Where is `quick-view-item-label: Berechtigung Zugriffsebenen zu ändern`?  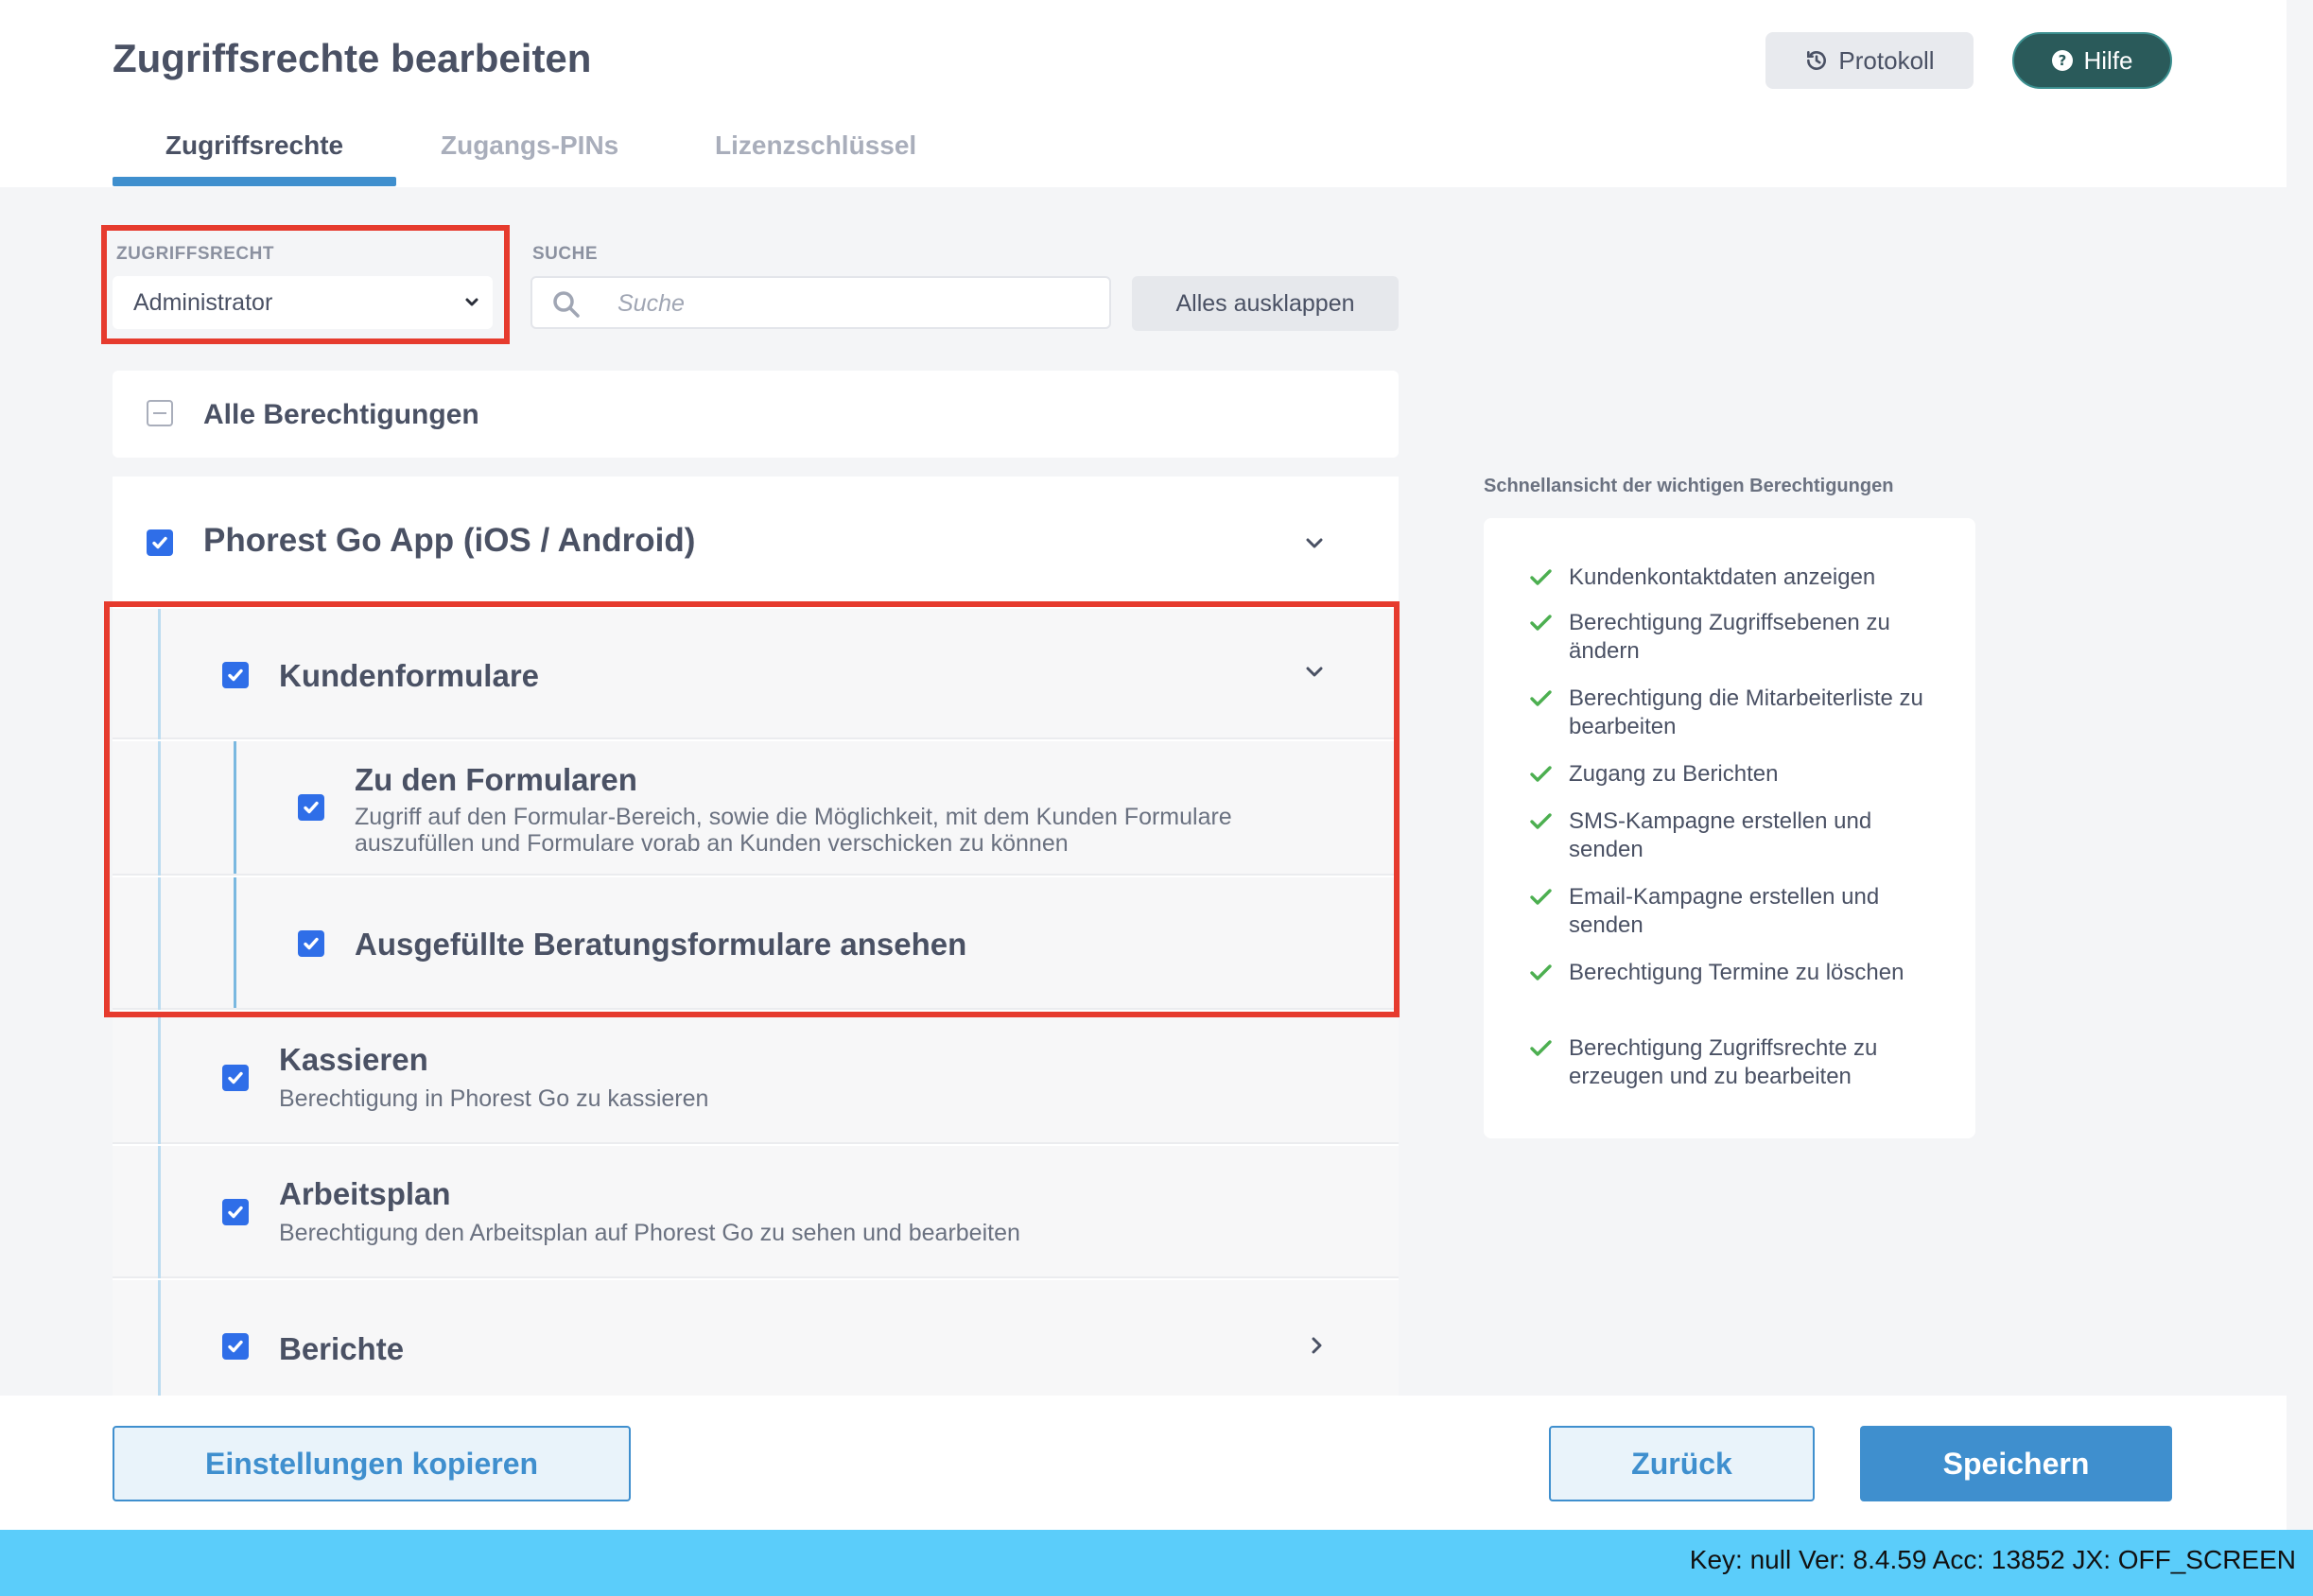 quick-view-item-label: Berechtigung Zugriffsebenen zu ändern is located at coordinates (1729, 637).